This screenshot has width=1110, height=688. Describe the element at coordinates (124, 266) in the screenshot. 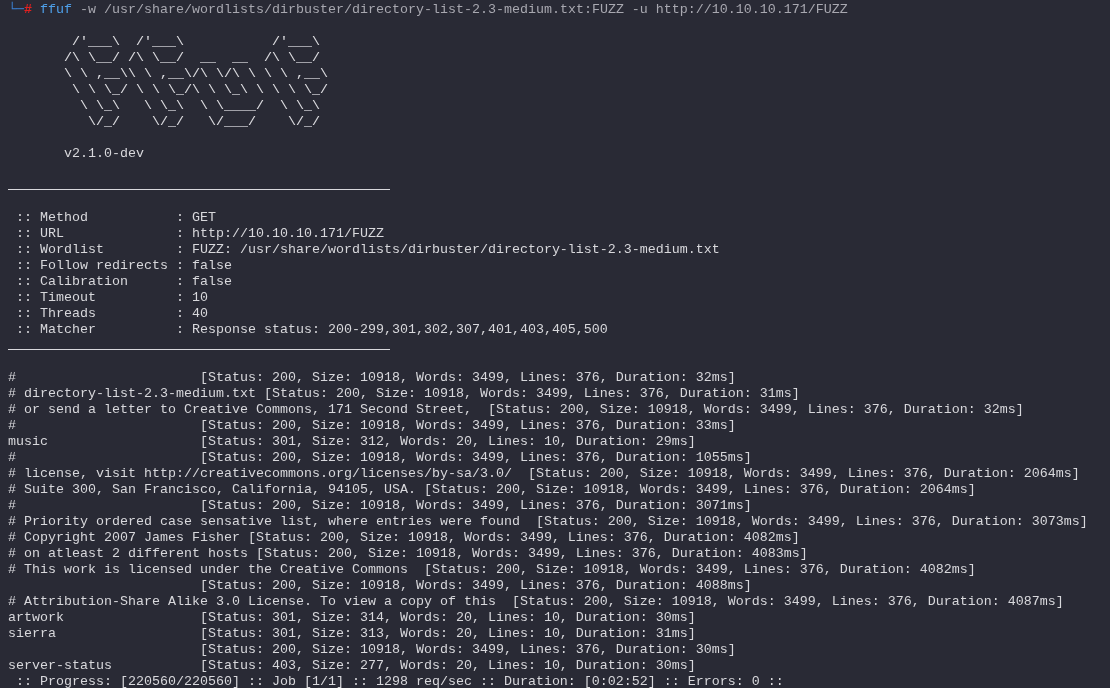

I see `config-line: :: Follow redirects : false` at that location.